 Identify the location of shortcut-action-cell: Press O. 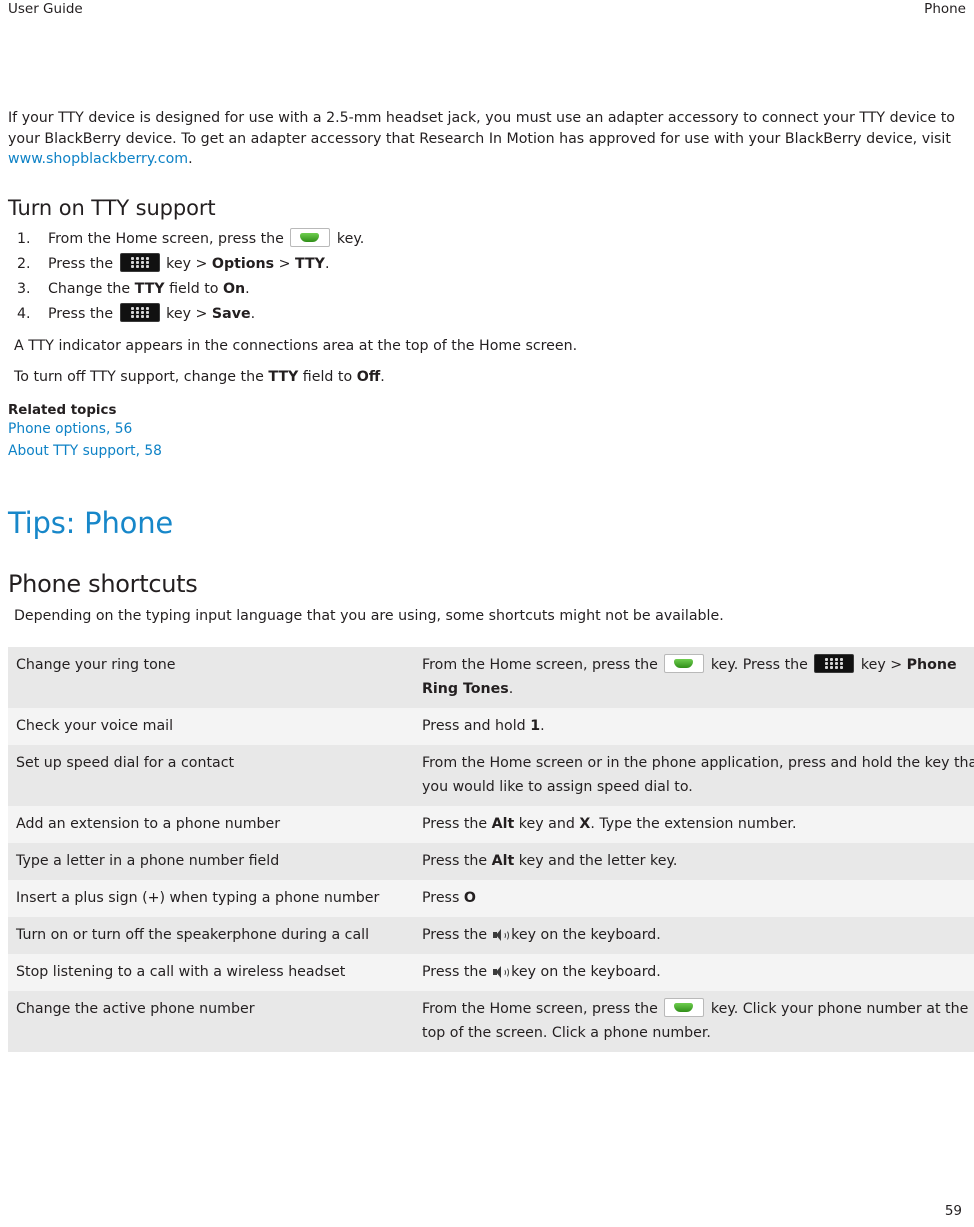
(694, 898).